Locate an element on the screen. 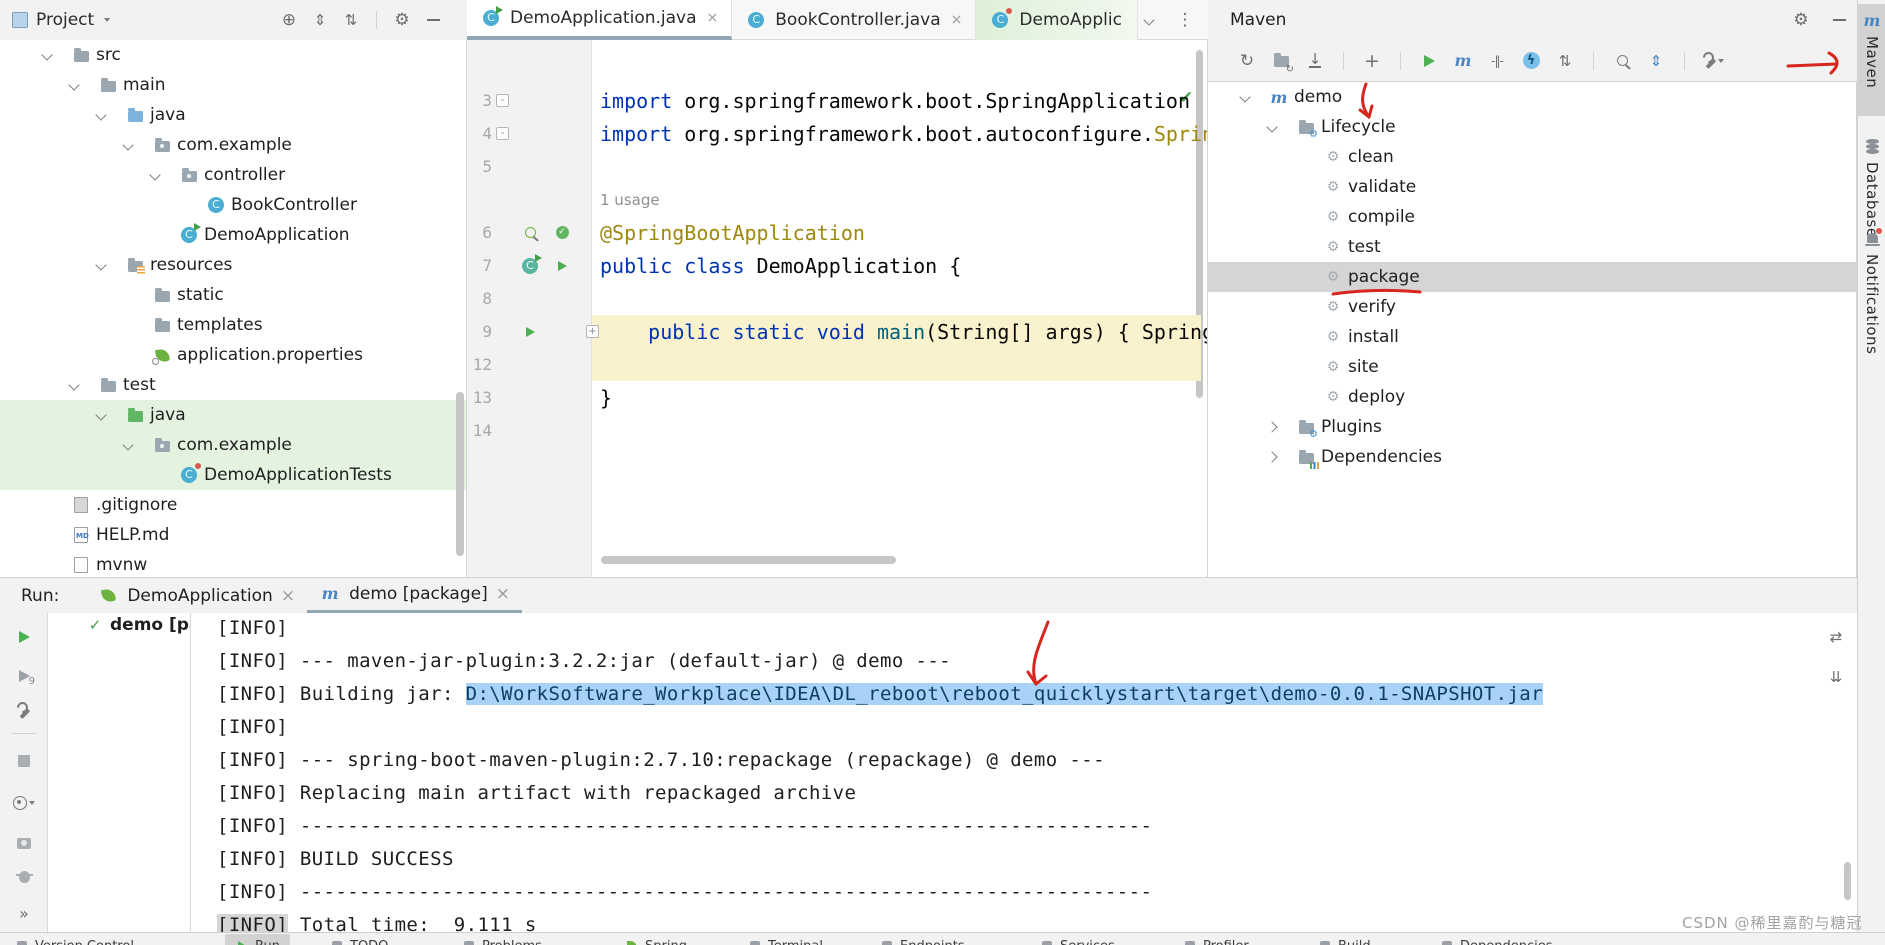  lightning-icon: ϟ is located at coordinates (1531, 61).